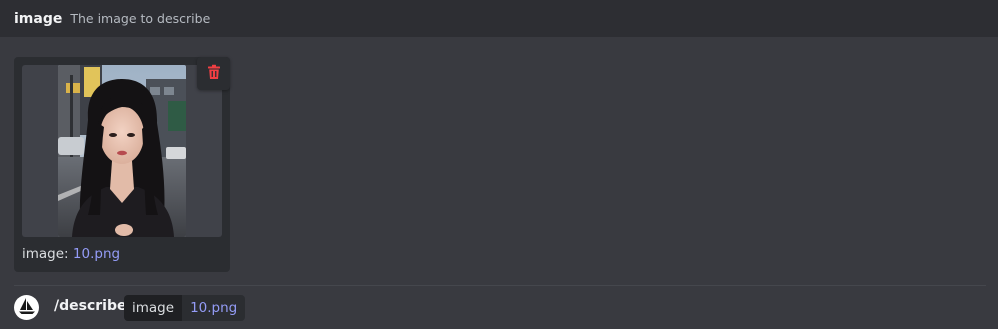 This screenshot has width=998, height=329. Describe the element at coordinates (90, 306) in the screenshot. I see `command-name: /describe` at that location.